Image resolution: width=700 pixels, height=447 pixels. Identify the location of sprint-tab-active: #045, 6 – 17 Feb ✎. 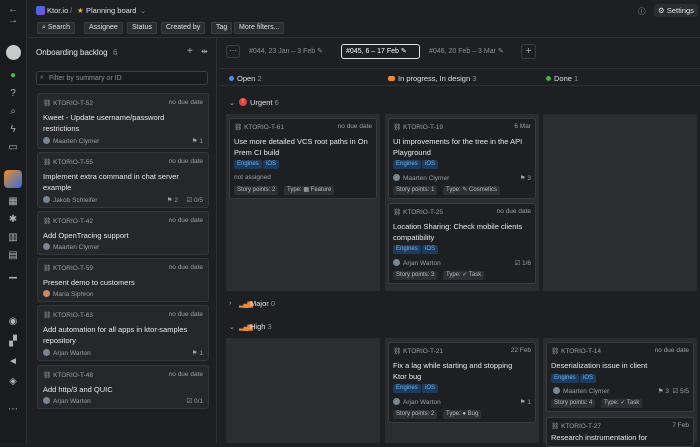
(380, 51).